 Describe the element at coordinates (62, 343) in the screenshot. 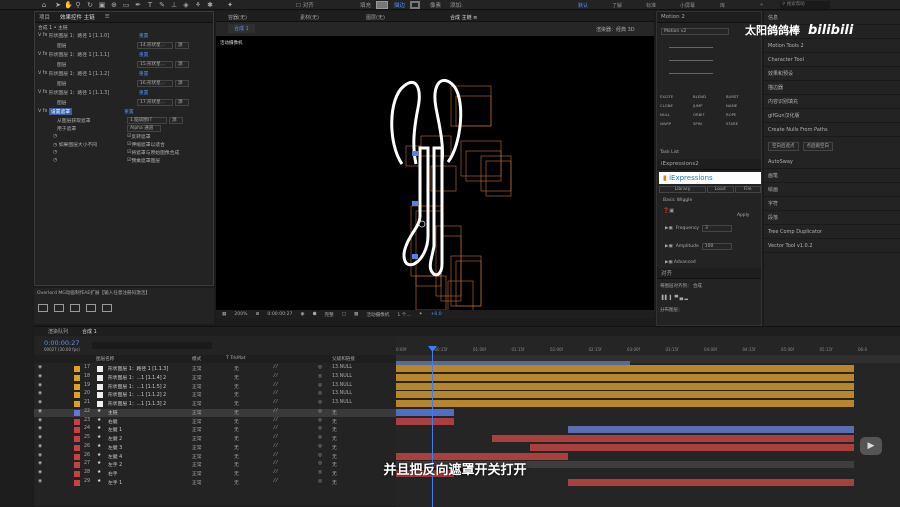

I see `timeline-timecode: 0:00:00:27` at that location.